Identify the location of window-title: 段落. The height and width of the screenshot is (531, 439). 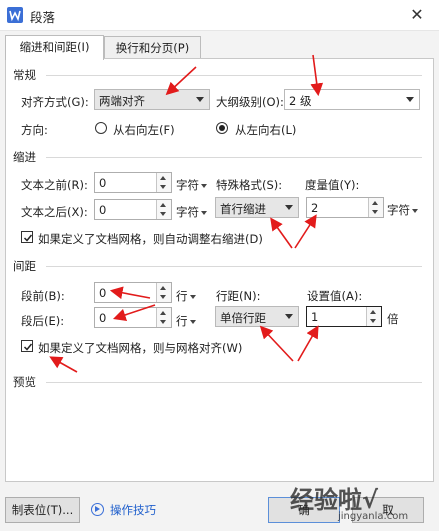
(43, 17).